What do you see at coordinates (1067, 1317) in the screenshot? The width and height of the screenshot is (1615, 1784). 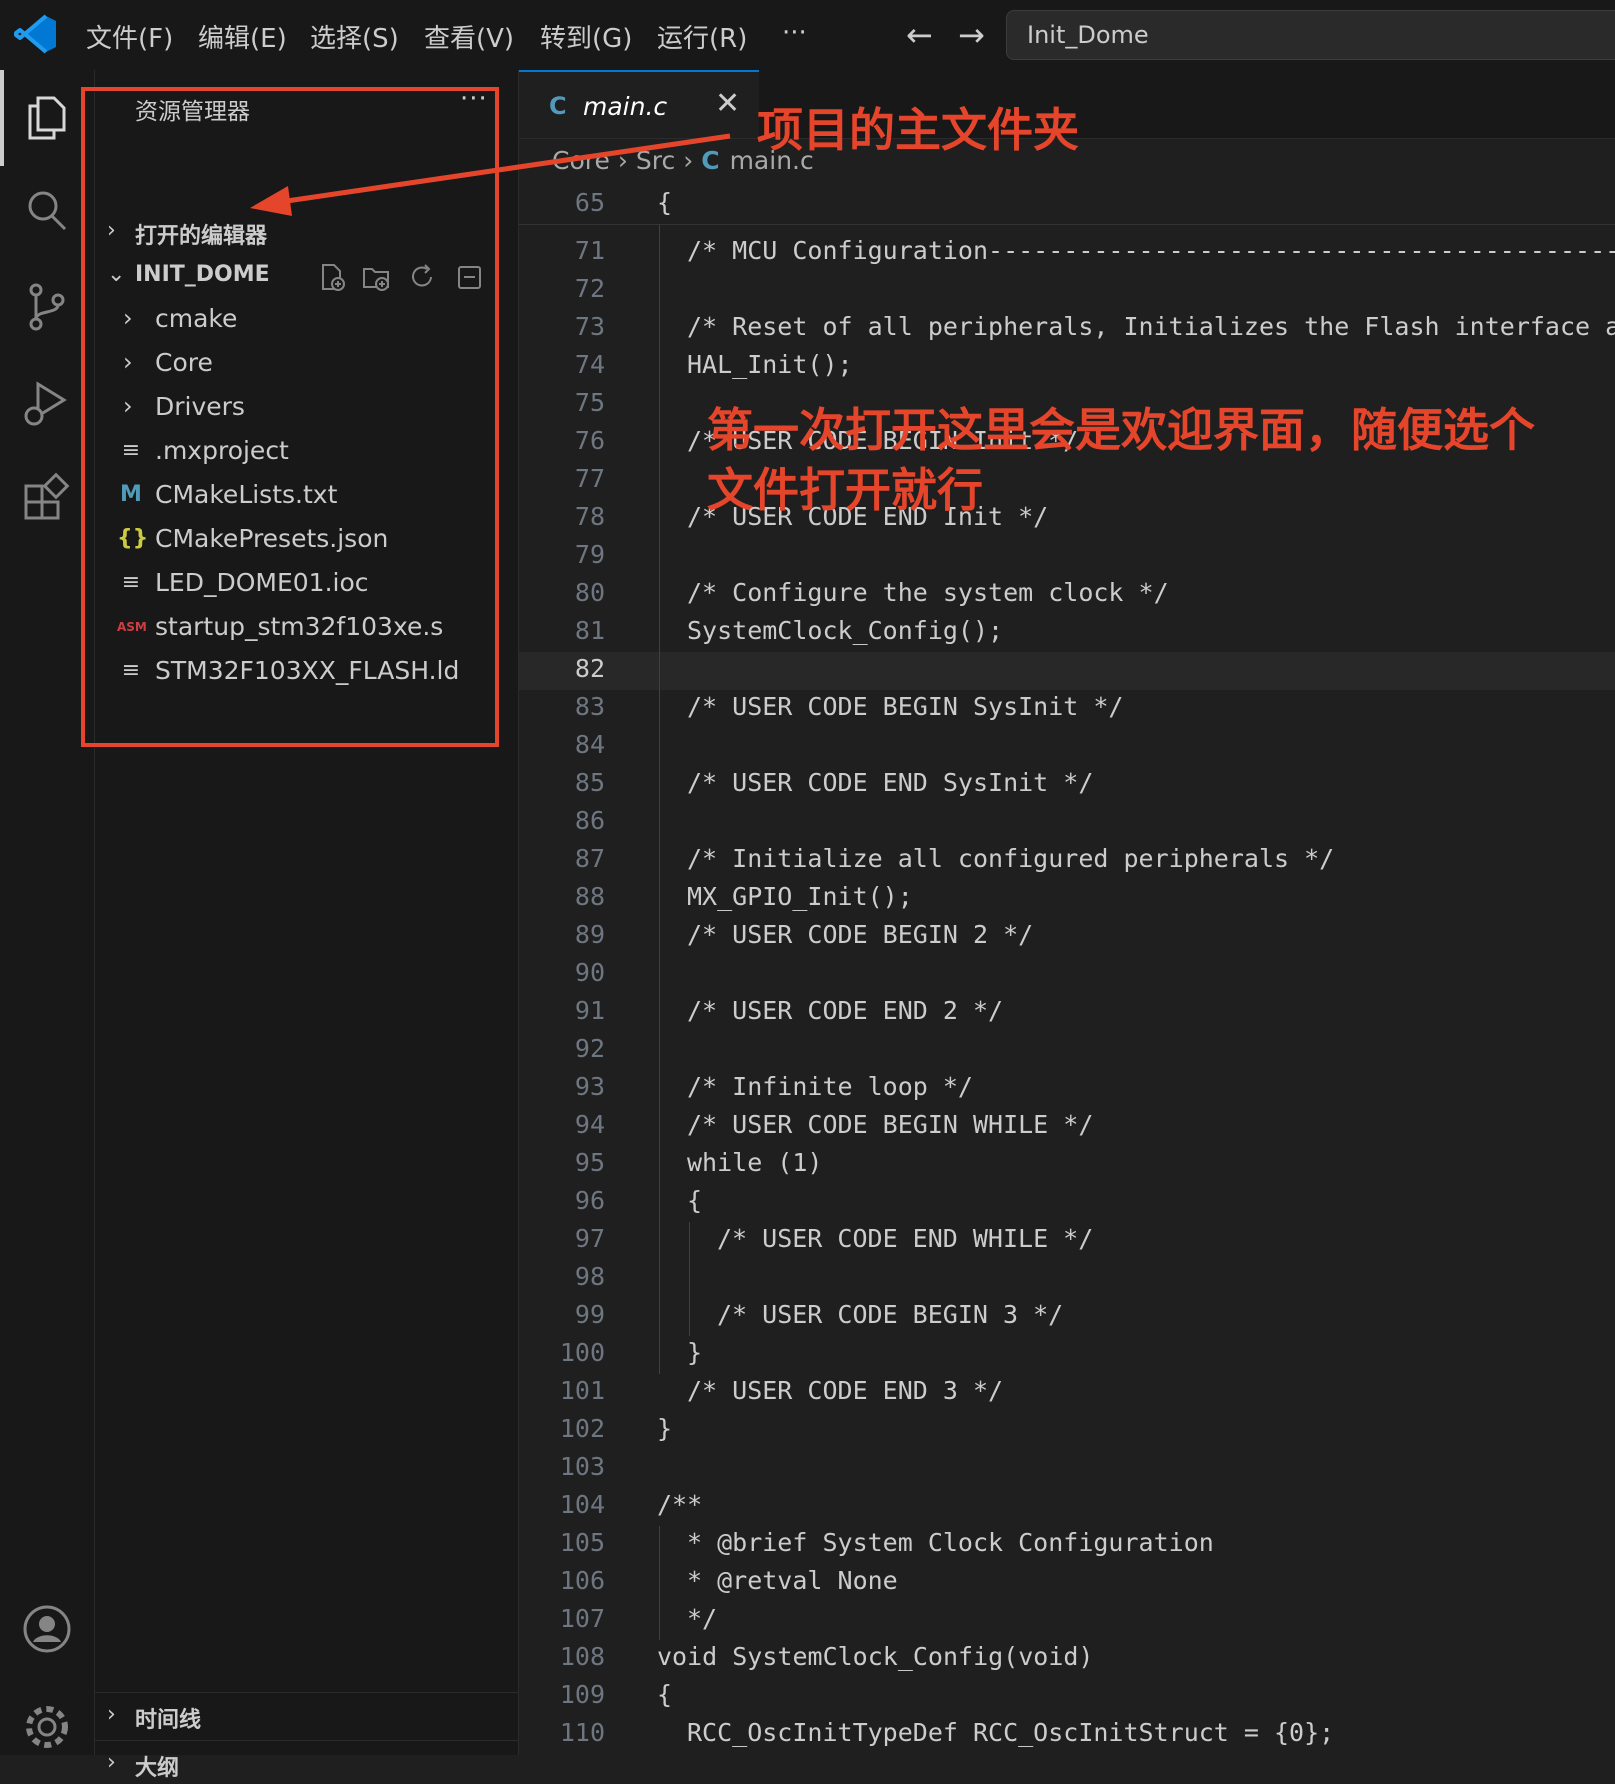 I see `code-line: 99 /* USER CODE BEGIN 3 */` at bounding box center [1067, 1317].